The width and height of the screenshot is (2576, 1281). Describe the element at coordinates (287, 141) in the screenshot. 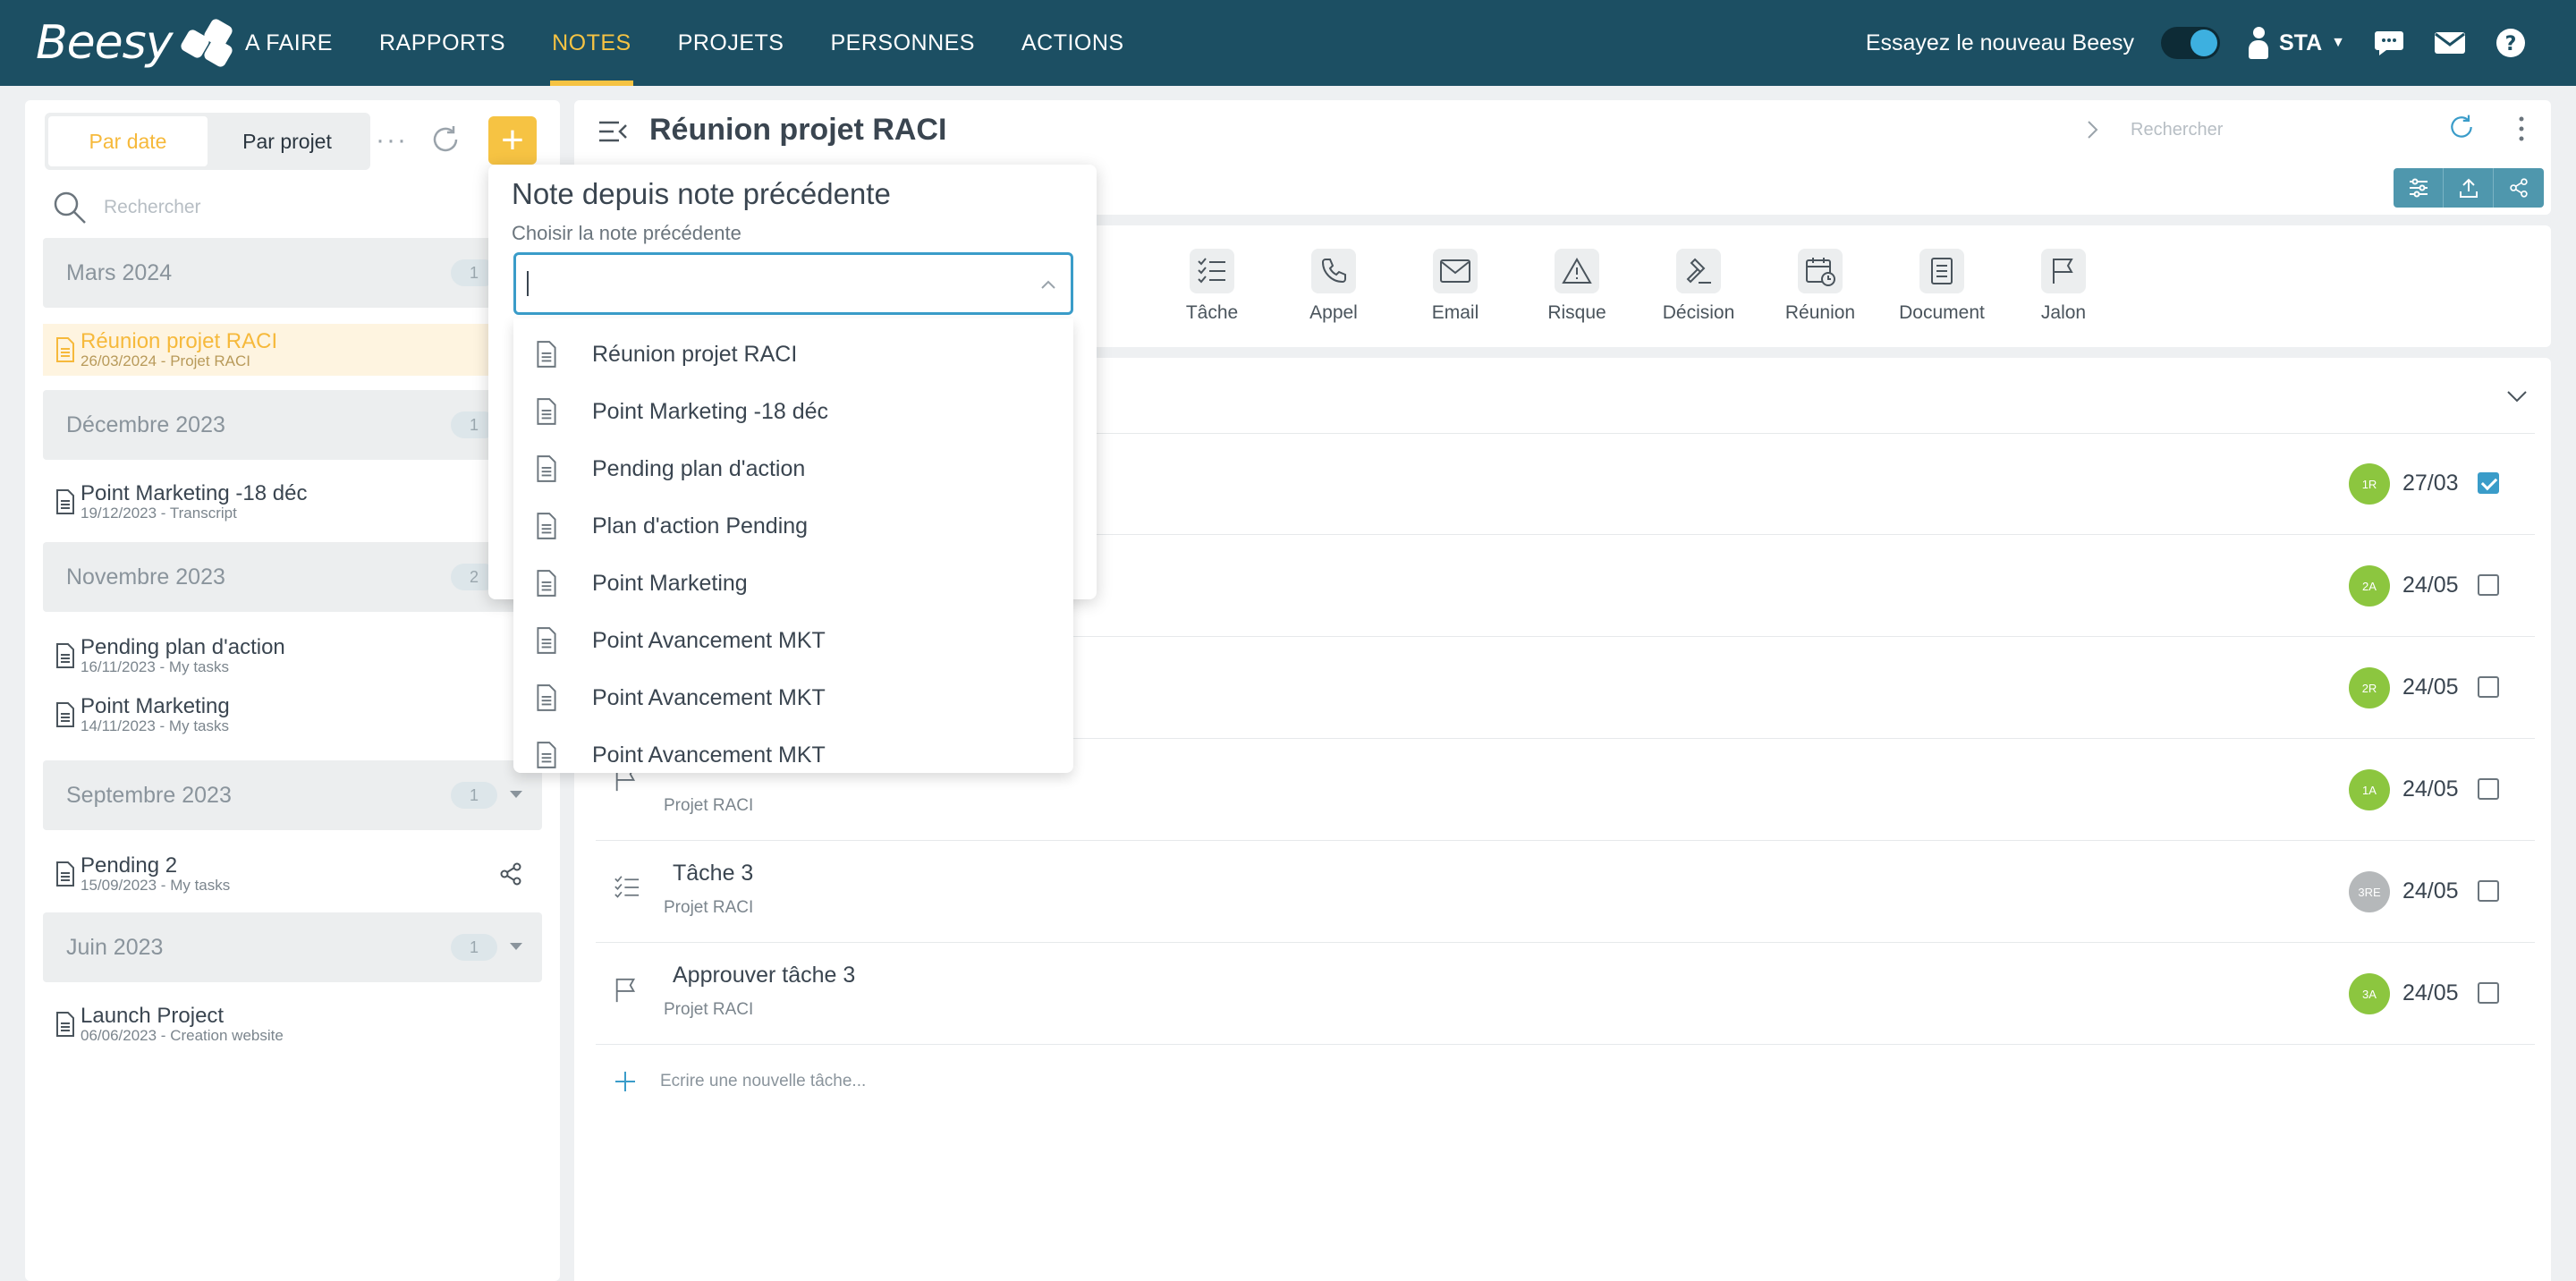

I see `tab-par-projet: Par projet` at that location.